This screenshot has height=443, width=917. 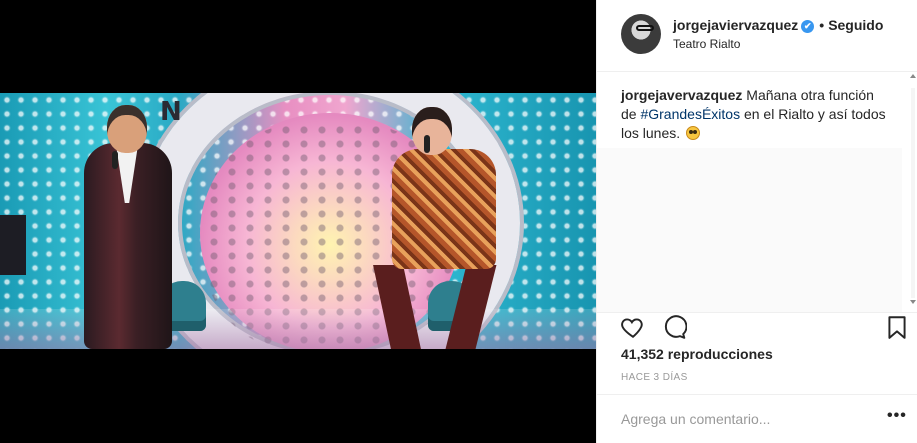 I want to click on comment-icon, so click(x=676, y=327).